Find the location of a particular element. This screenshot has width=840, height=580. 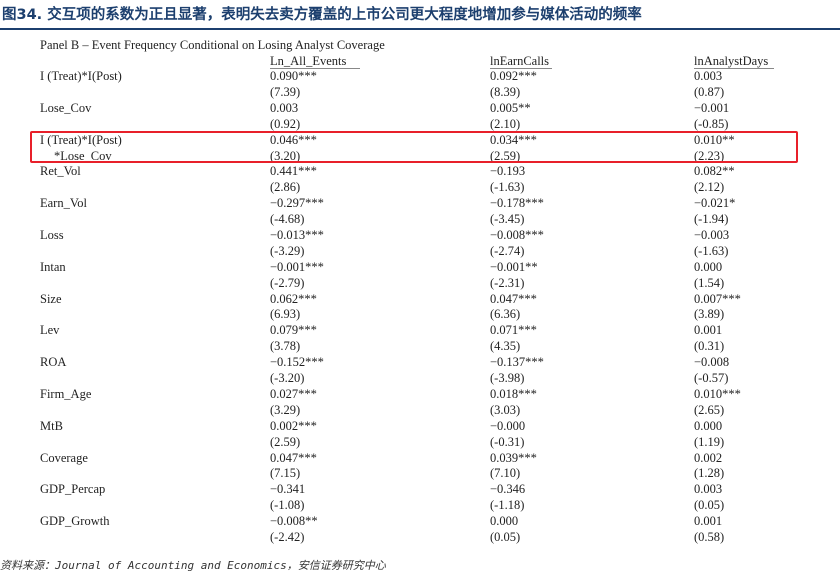

variable-name: GDP_Percap is located at coordinates (73, 489).